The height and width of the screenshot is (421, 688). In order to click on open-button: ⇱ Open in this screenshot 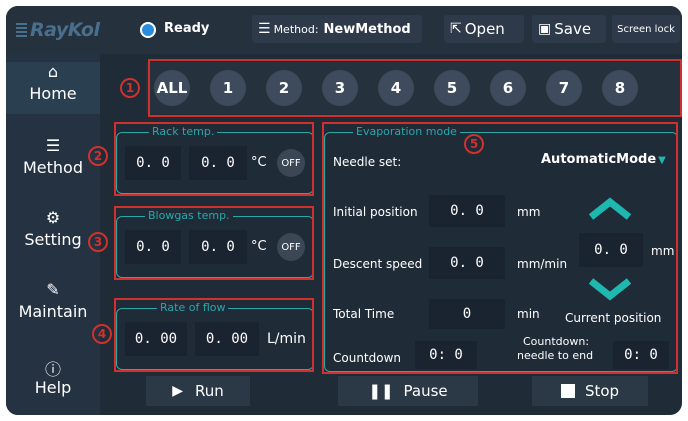, I will do `click(484, 29)`.